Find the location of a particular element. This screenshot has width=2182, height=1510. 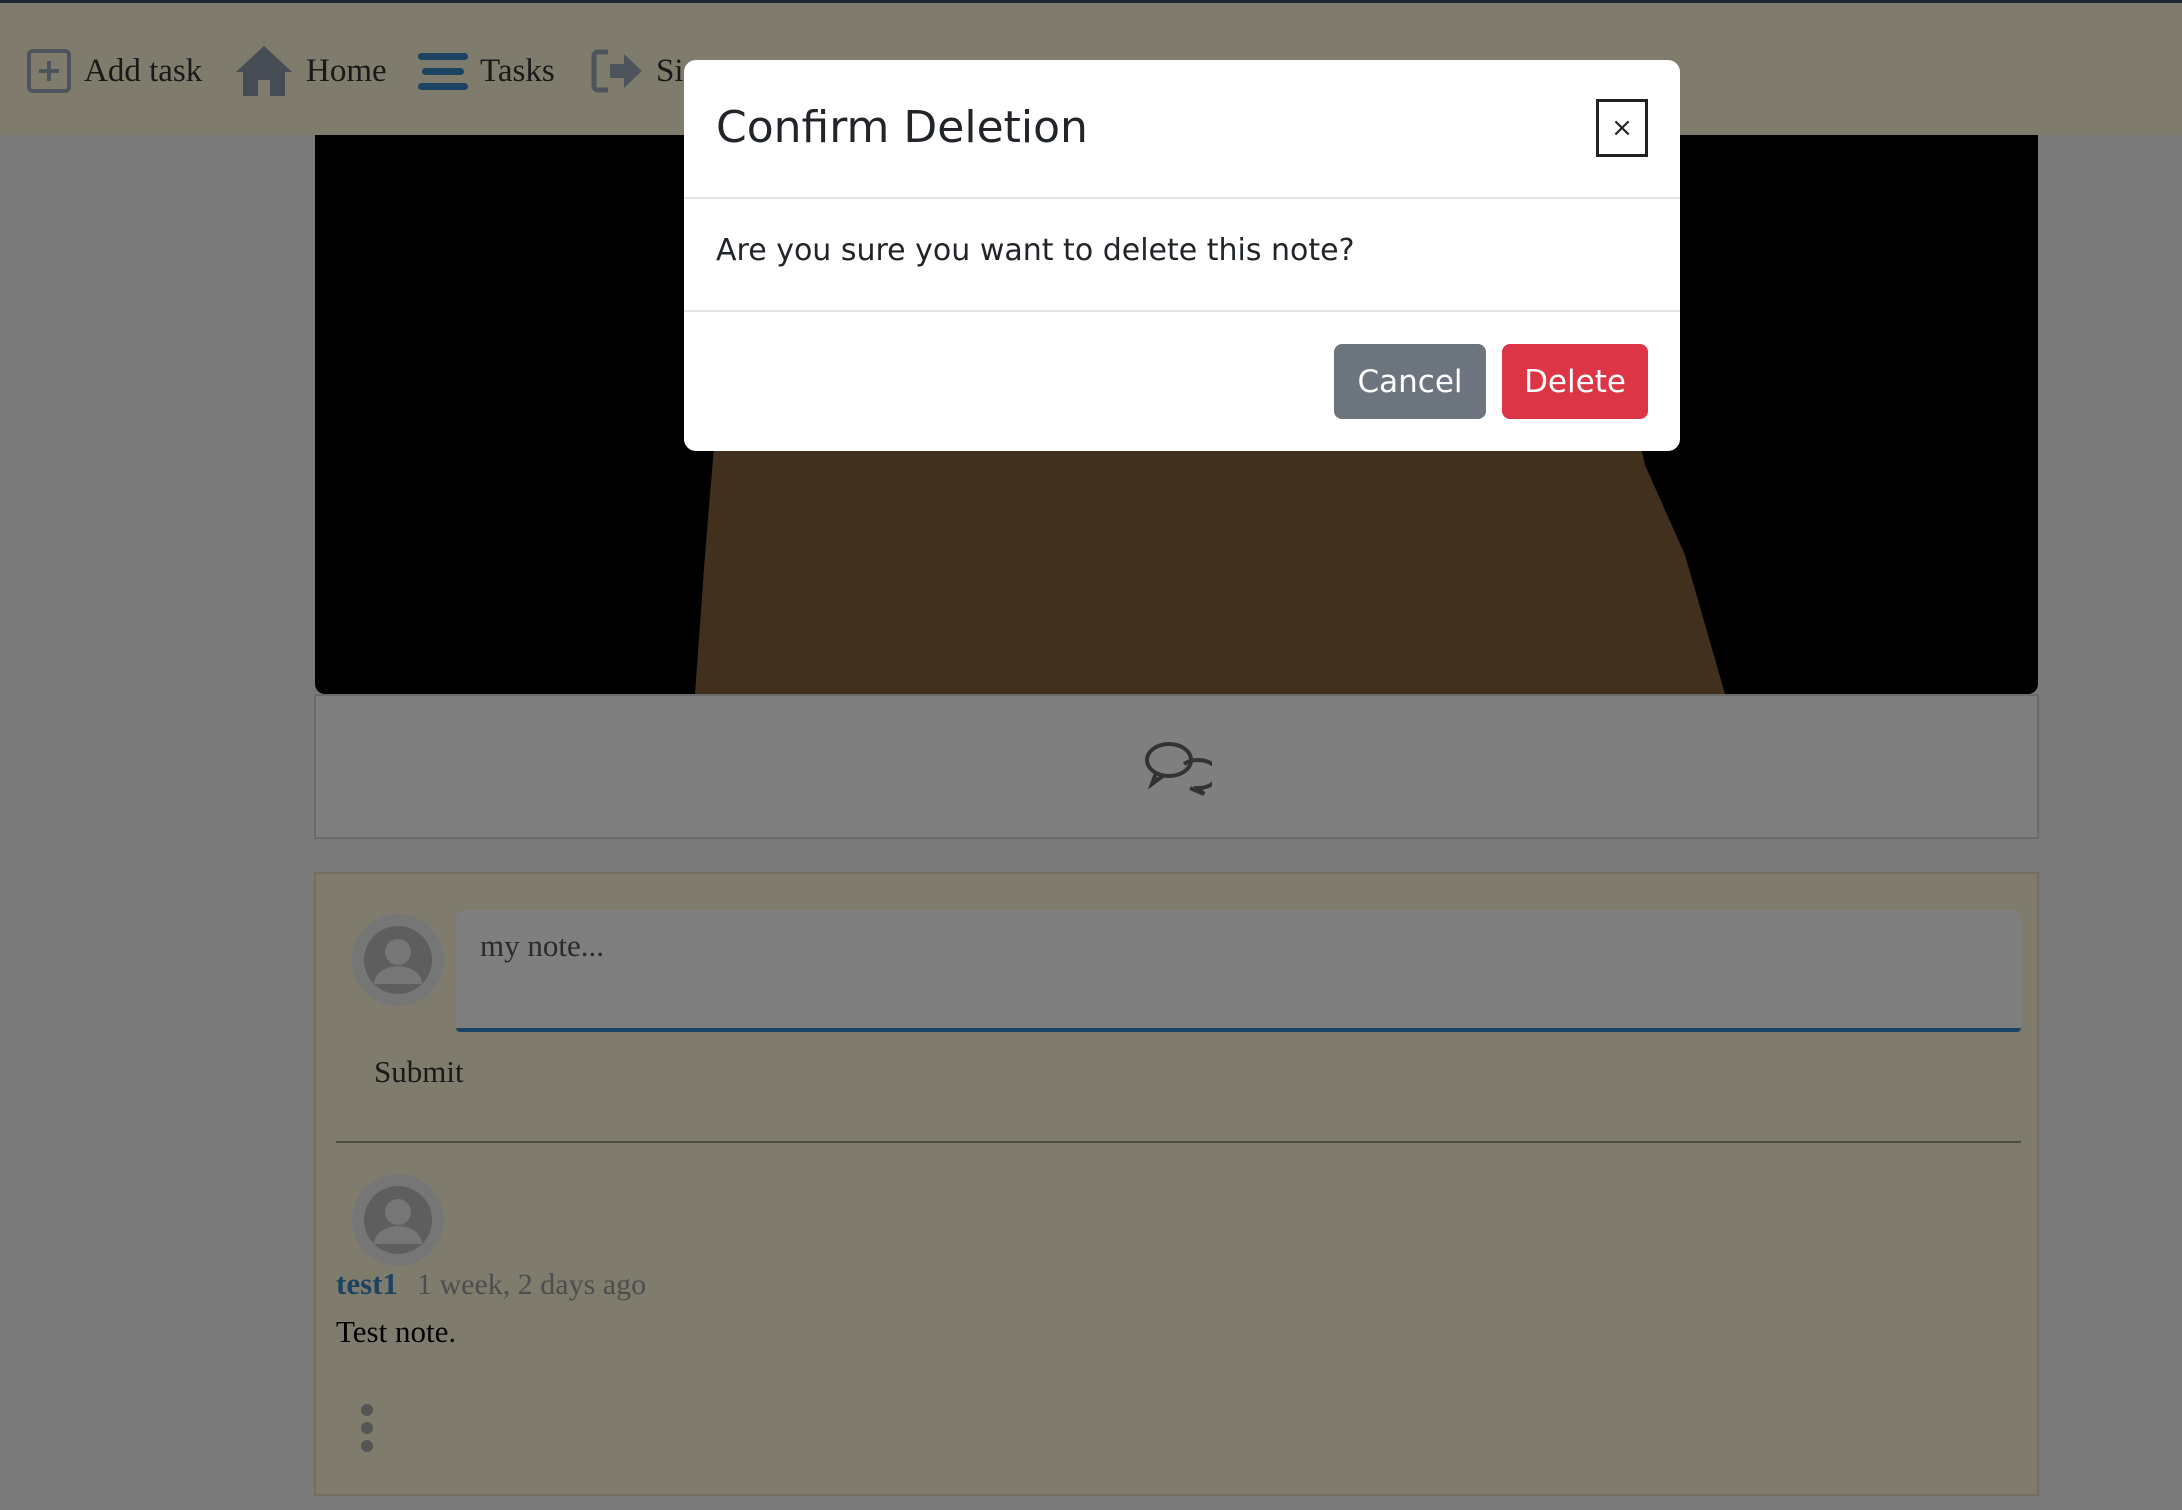

close-button: × is located at coordinates (1622, 128).